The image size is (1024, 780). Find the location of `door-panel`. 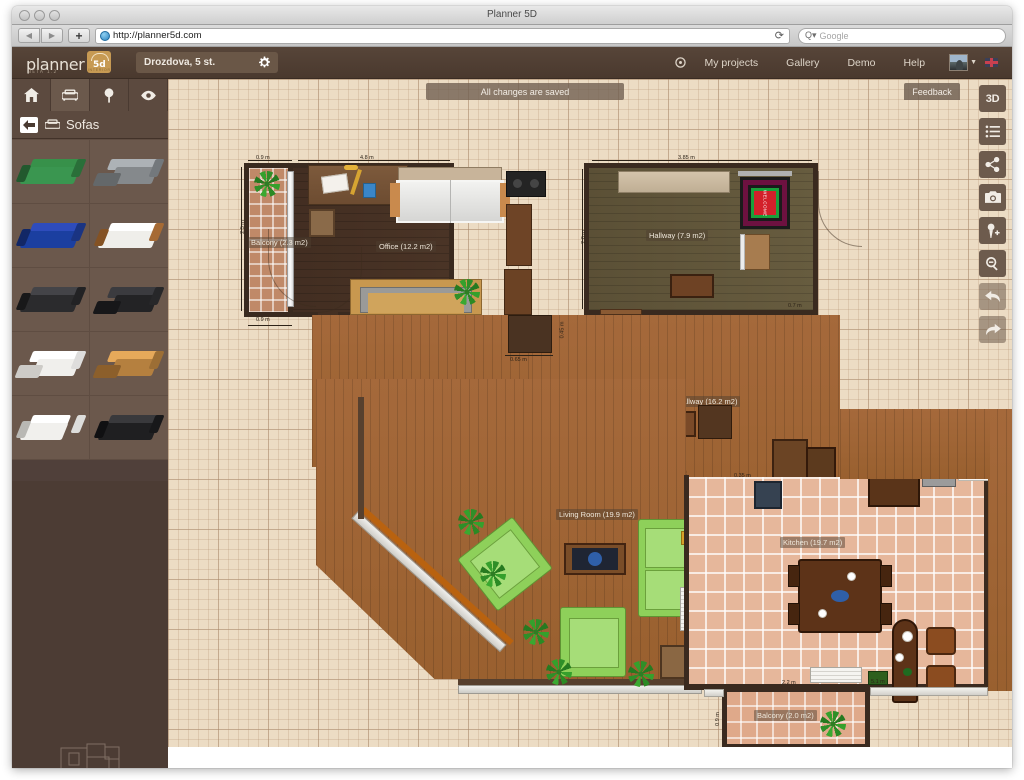

door-panel is located at coordinates (757, 252).